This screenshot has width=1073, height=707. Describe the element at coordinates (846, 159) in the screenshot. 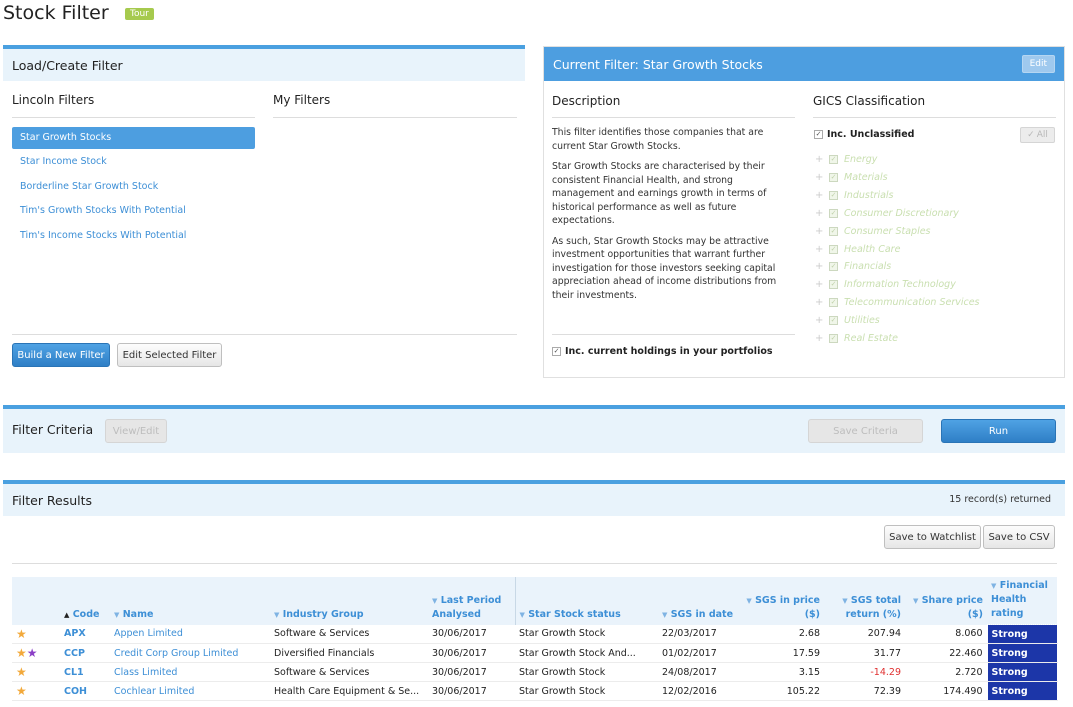

I see `gics-item: + ✓ Energy` at that location.